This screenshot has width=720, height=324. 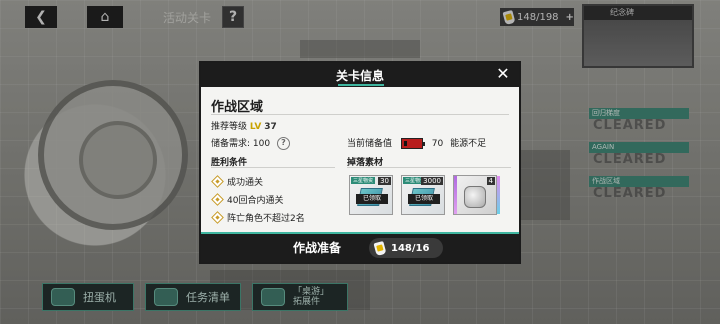 I want to click on condition-text: 成功通关, so click(x=245, y=183).